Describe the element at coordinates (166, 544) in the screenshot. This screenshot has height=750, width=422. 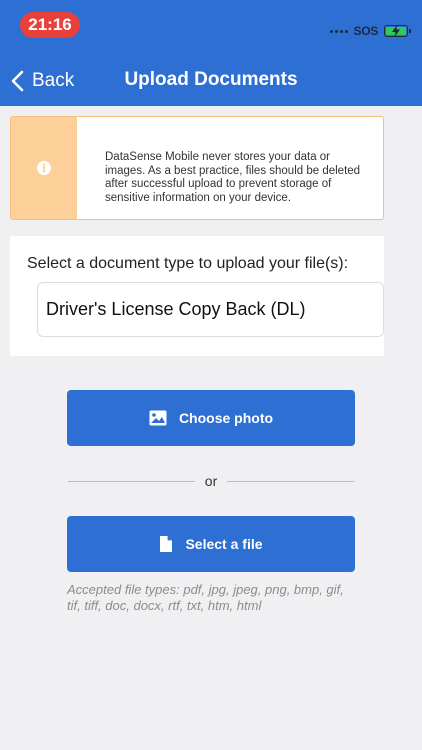
I see `file-icon` at that location.